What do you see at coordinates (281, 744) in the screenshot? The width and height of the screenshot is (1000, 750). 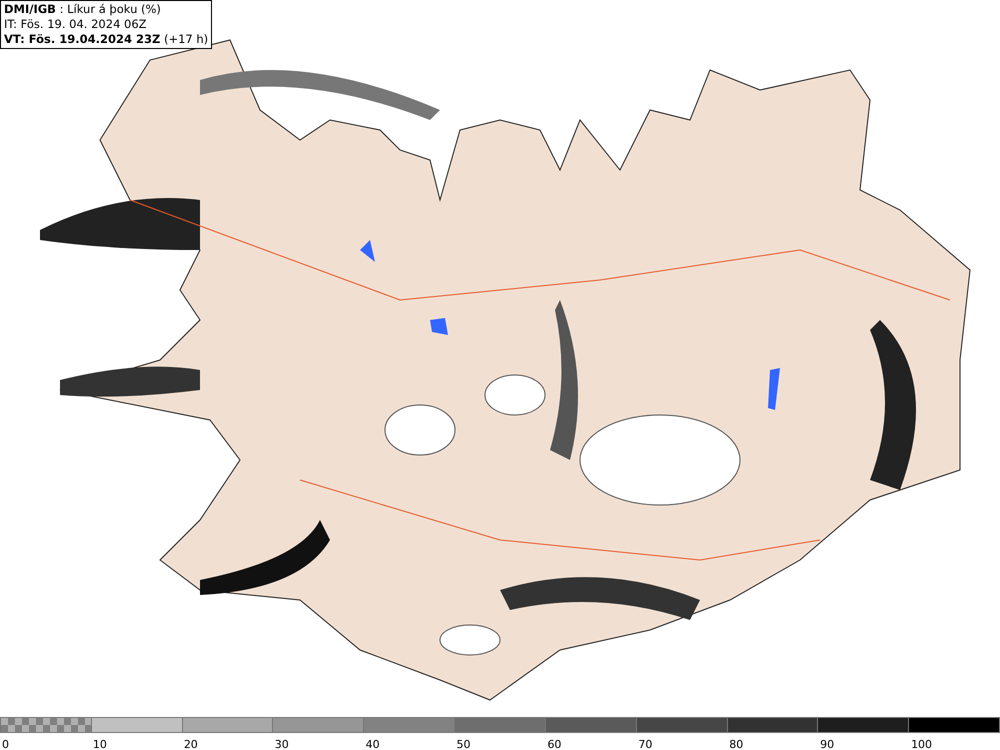 I see `scale-label: 30` at bounding box center [281, 744].